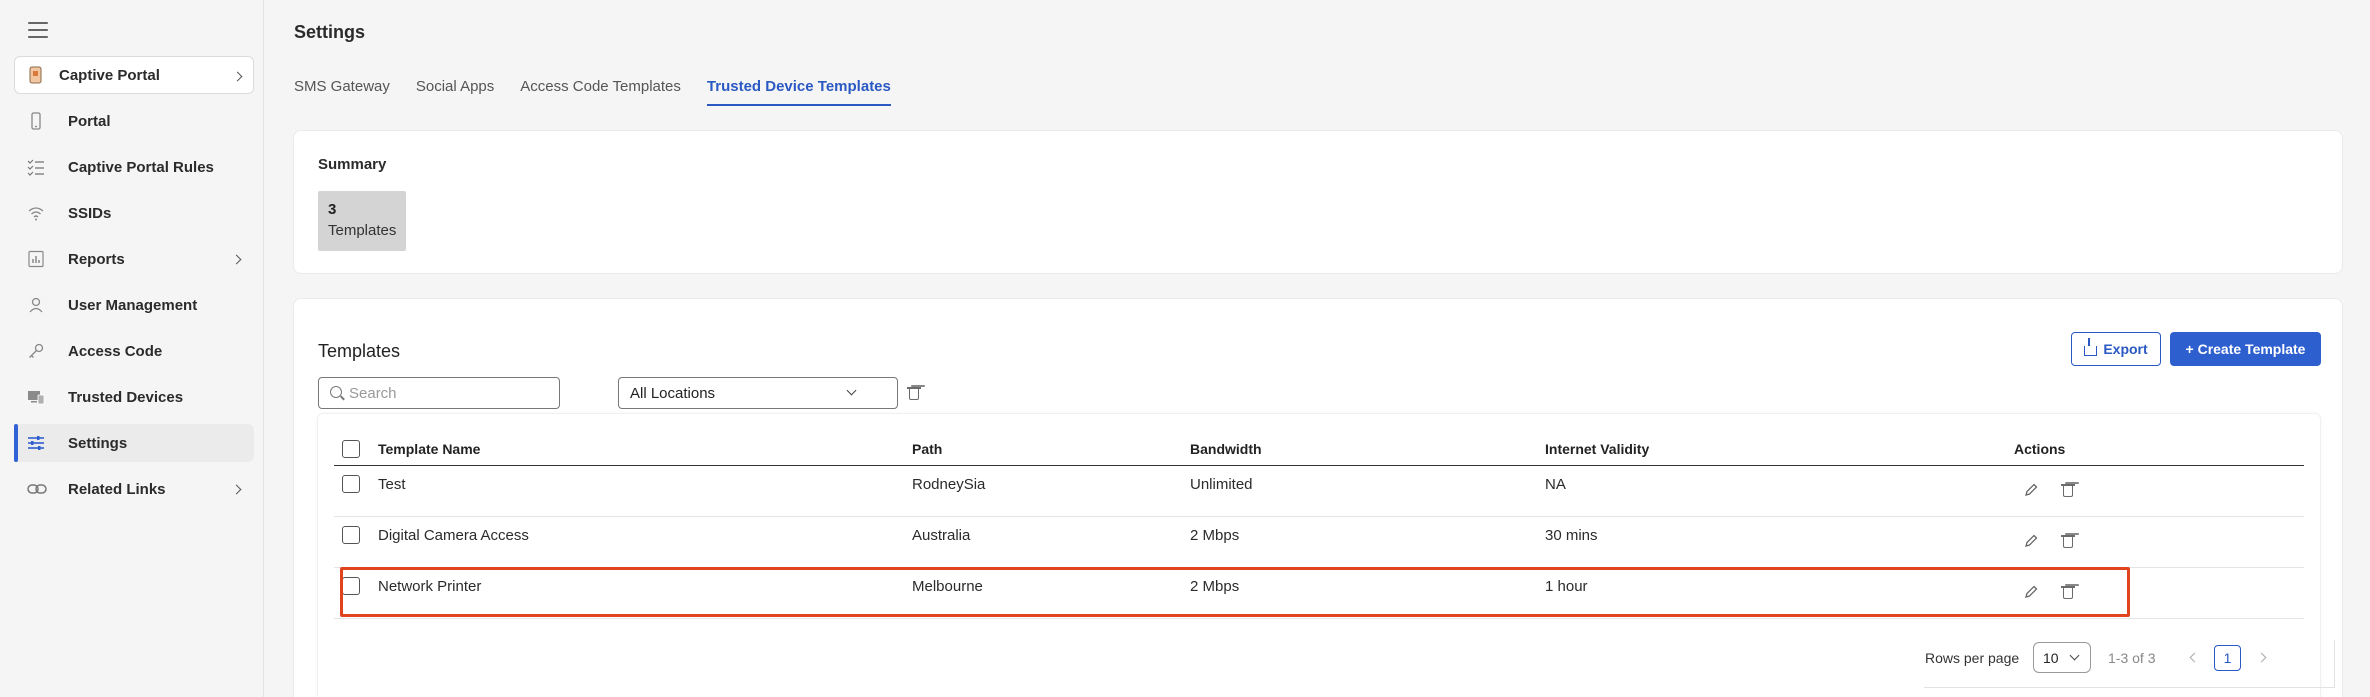 The image size is (2370, 697). I want to click on sidebar-item-related-links: Related Links, so click(134, 489).